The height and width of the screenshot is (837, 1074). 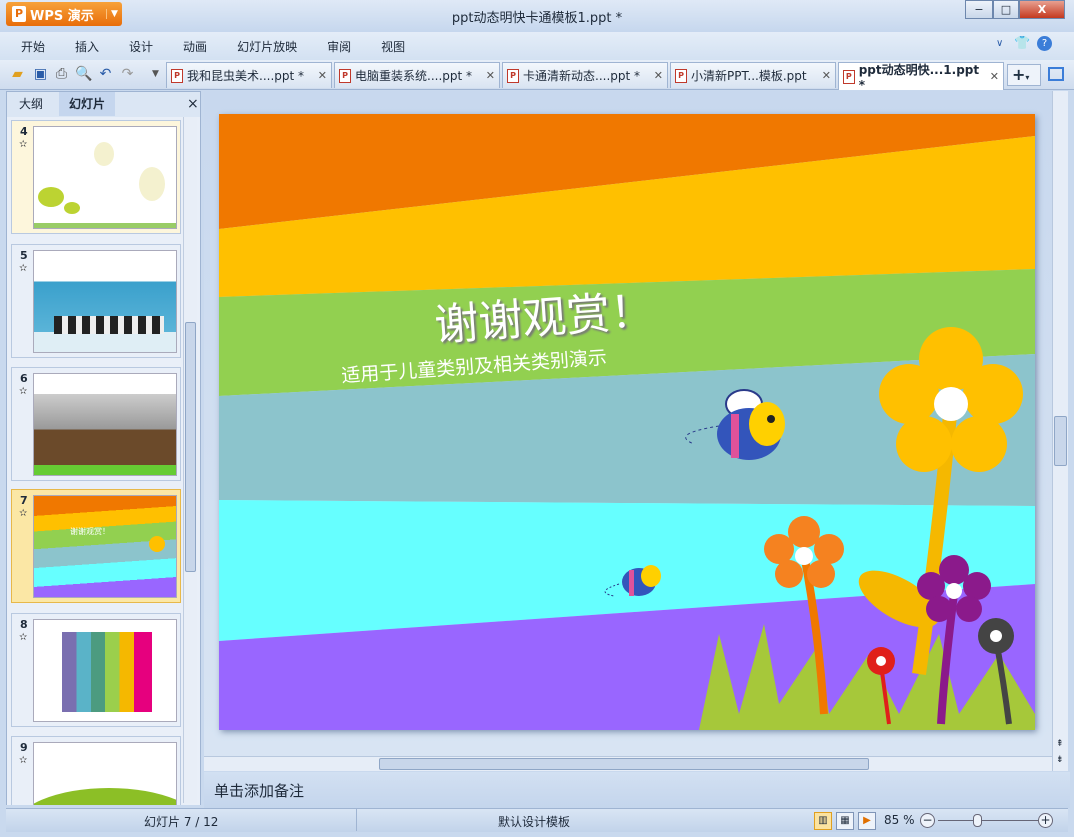 I want to click on menu-home: 开始, so click(x=33, y=46).